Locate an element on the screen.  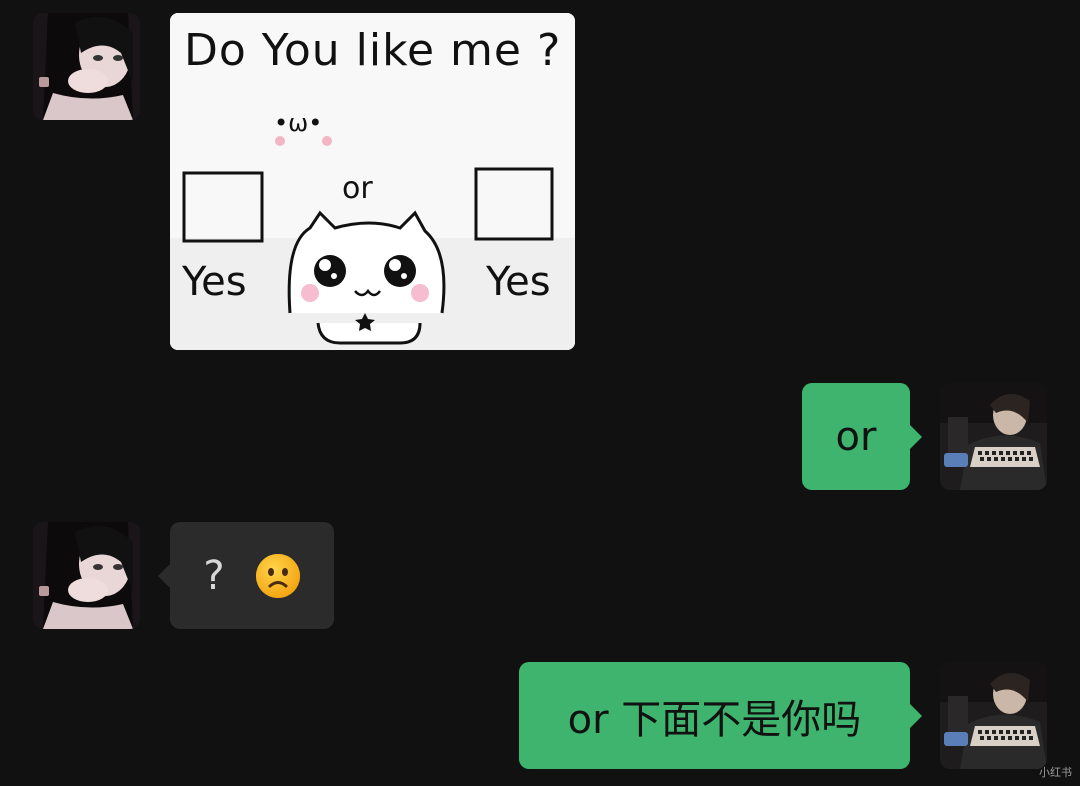
outgoing-message-bubble: or 下面不是你吗 is located at coordinates (714, 715).